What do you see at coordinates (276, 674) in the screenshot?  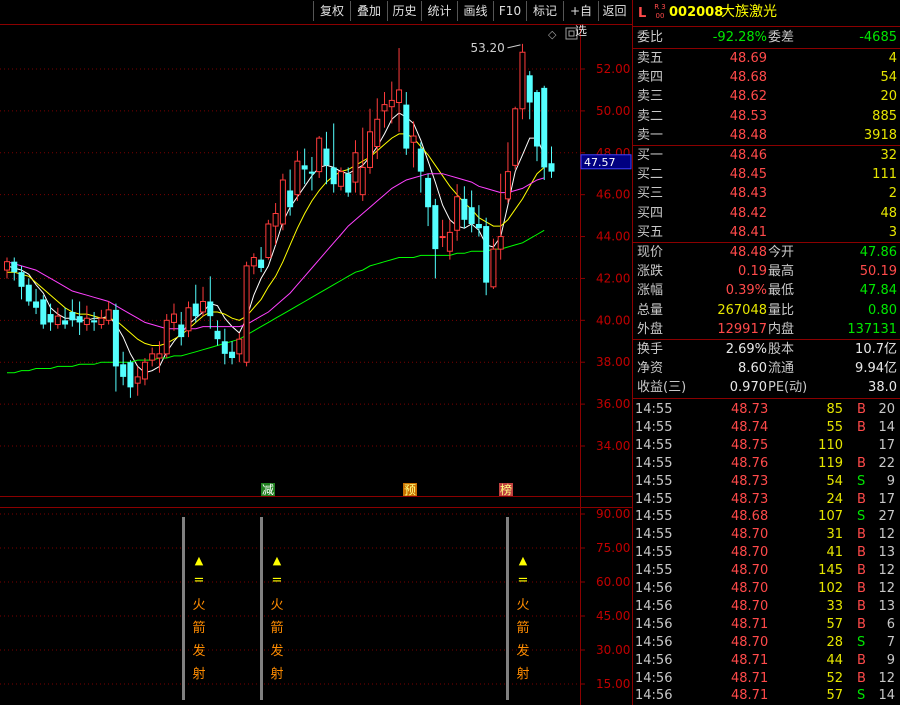 I see `signal-text-char: 射` at bounding box center [276, 674].